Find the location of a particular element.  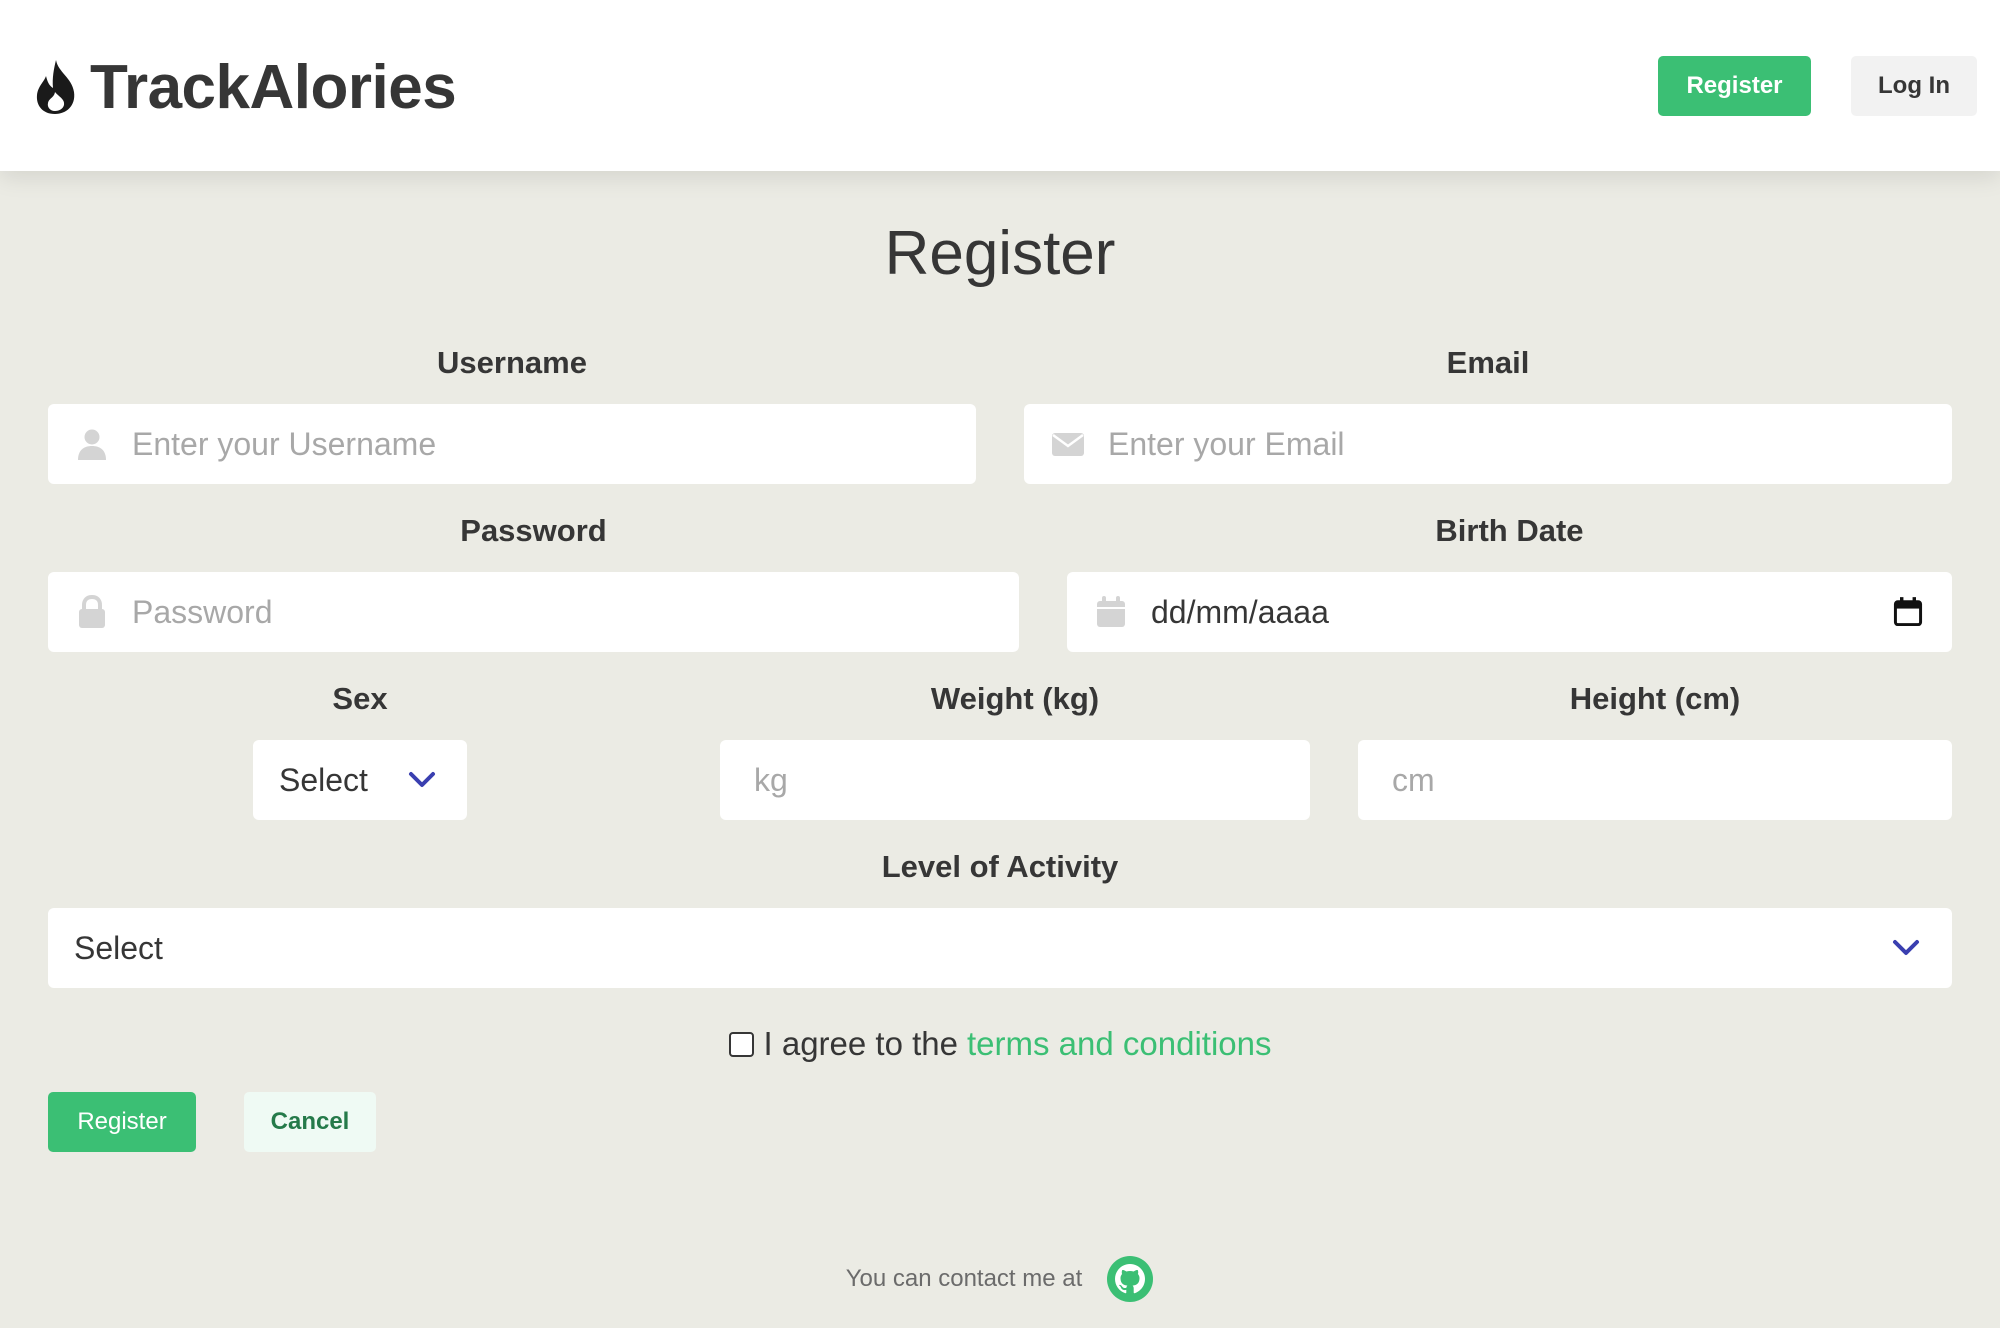

activity-label: Level of Activity is located at coordinates (1000, 866).